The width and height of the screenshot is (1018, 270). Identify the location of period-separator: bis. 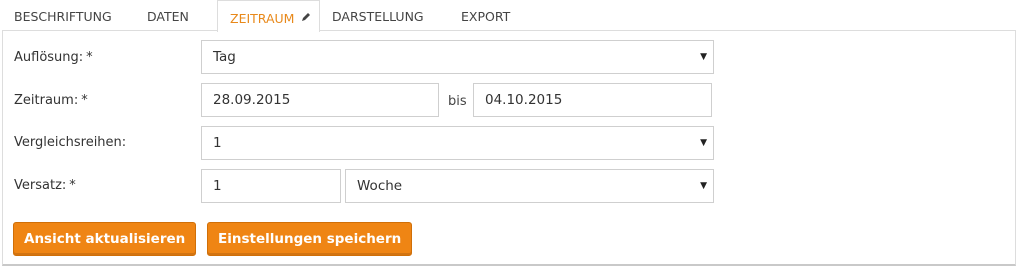
(457, 101).